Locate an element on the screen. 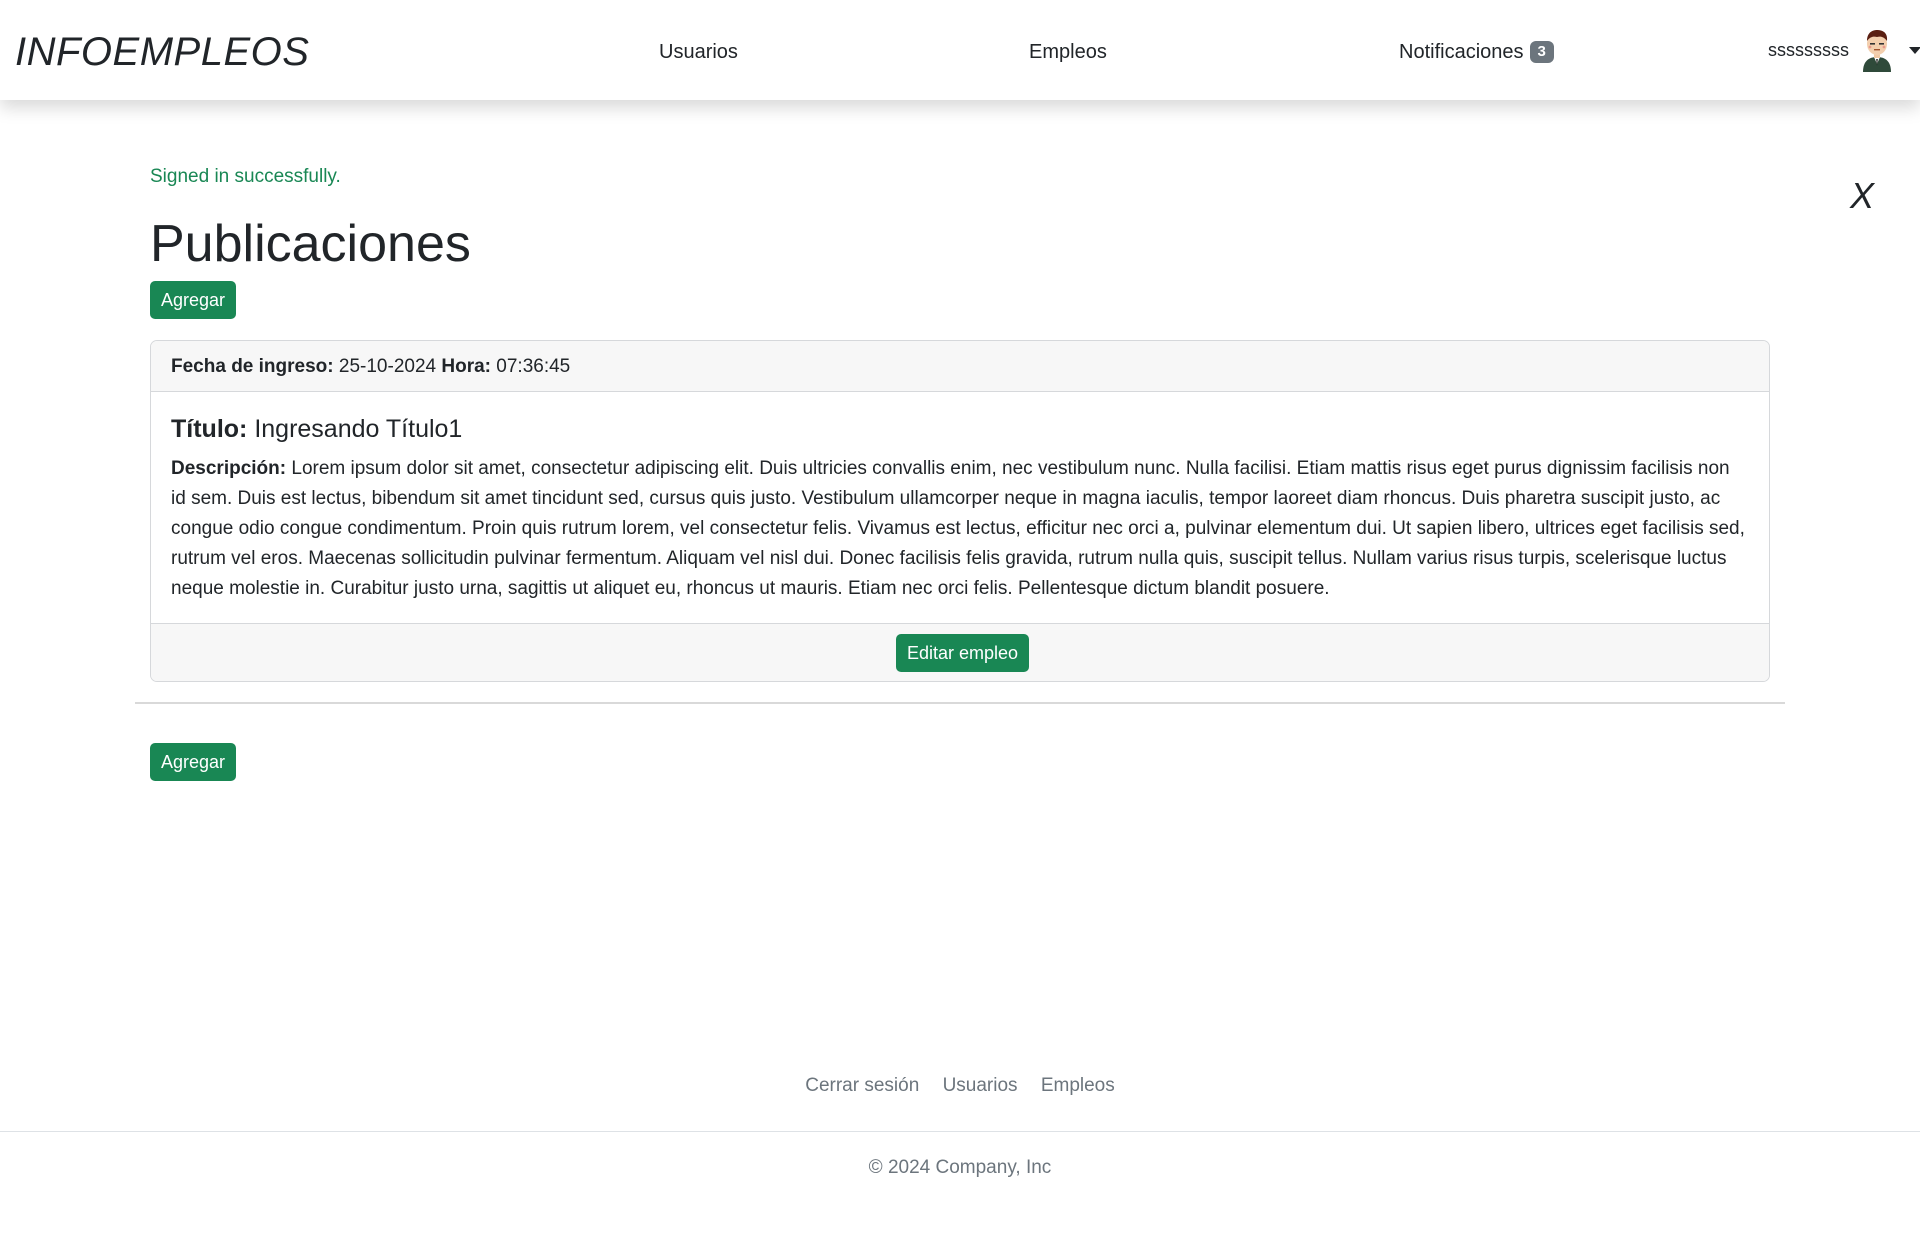 This screenshot has width=1920, height=1251. post-description-label: Descripción: is located at coordinates (229, 468).